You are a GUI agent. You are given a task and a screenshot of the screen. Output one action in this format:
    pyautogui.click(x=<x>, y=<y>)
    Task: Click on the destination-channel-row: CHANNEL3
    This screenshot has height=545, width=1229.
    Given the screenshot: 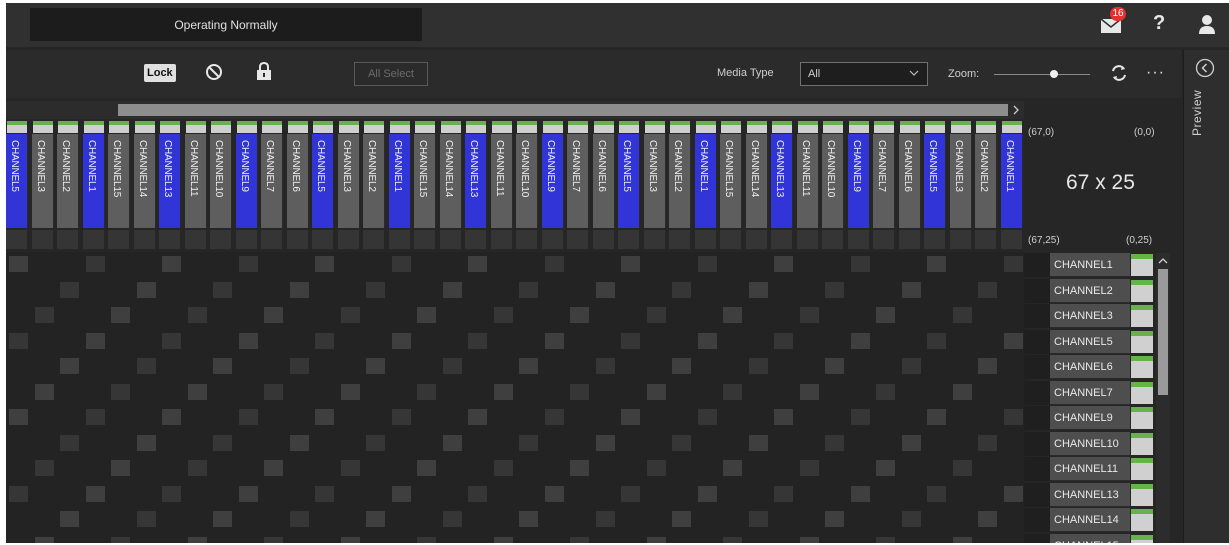 What is the action you would take?
    pyautogui.click(x=1098, y=316)
    